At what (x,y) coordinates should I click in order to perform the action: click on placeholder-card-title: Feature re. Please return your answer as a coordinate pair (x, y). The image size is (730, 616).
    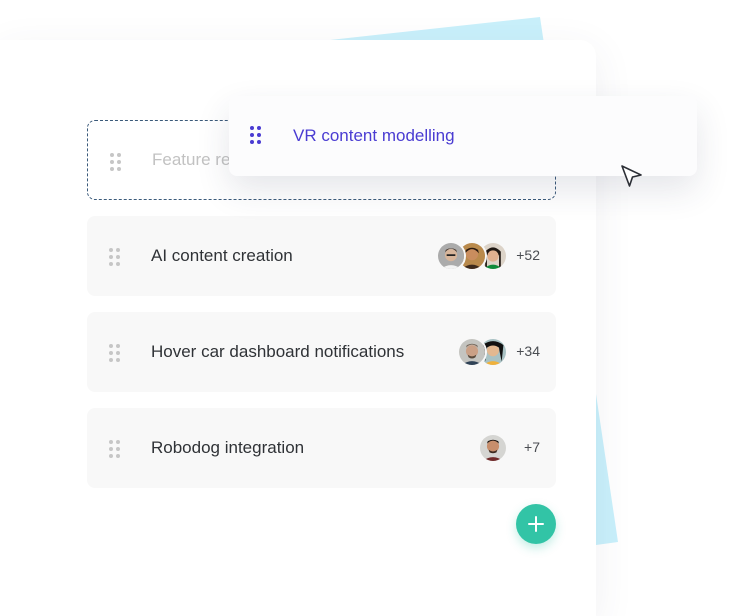
    Looking at the image, I should click on (191, 159).